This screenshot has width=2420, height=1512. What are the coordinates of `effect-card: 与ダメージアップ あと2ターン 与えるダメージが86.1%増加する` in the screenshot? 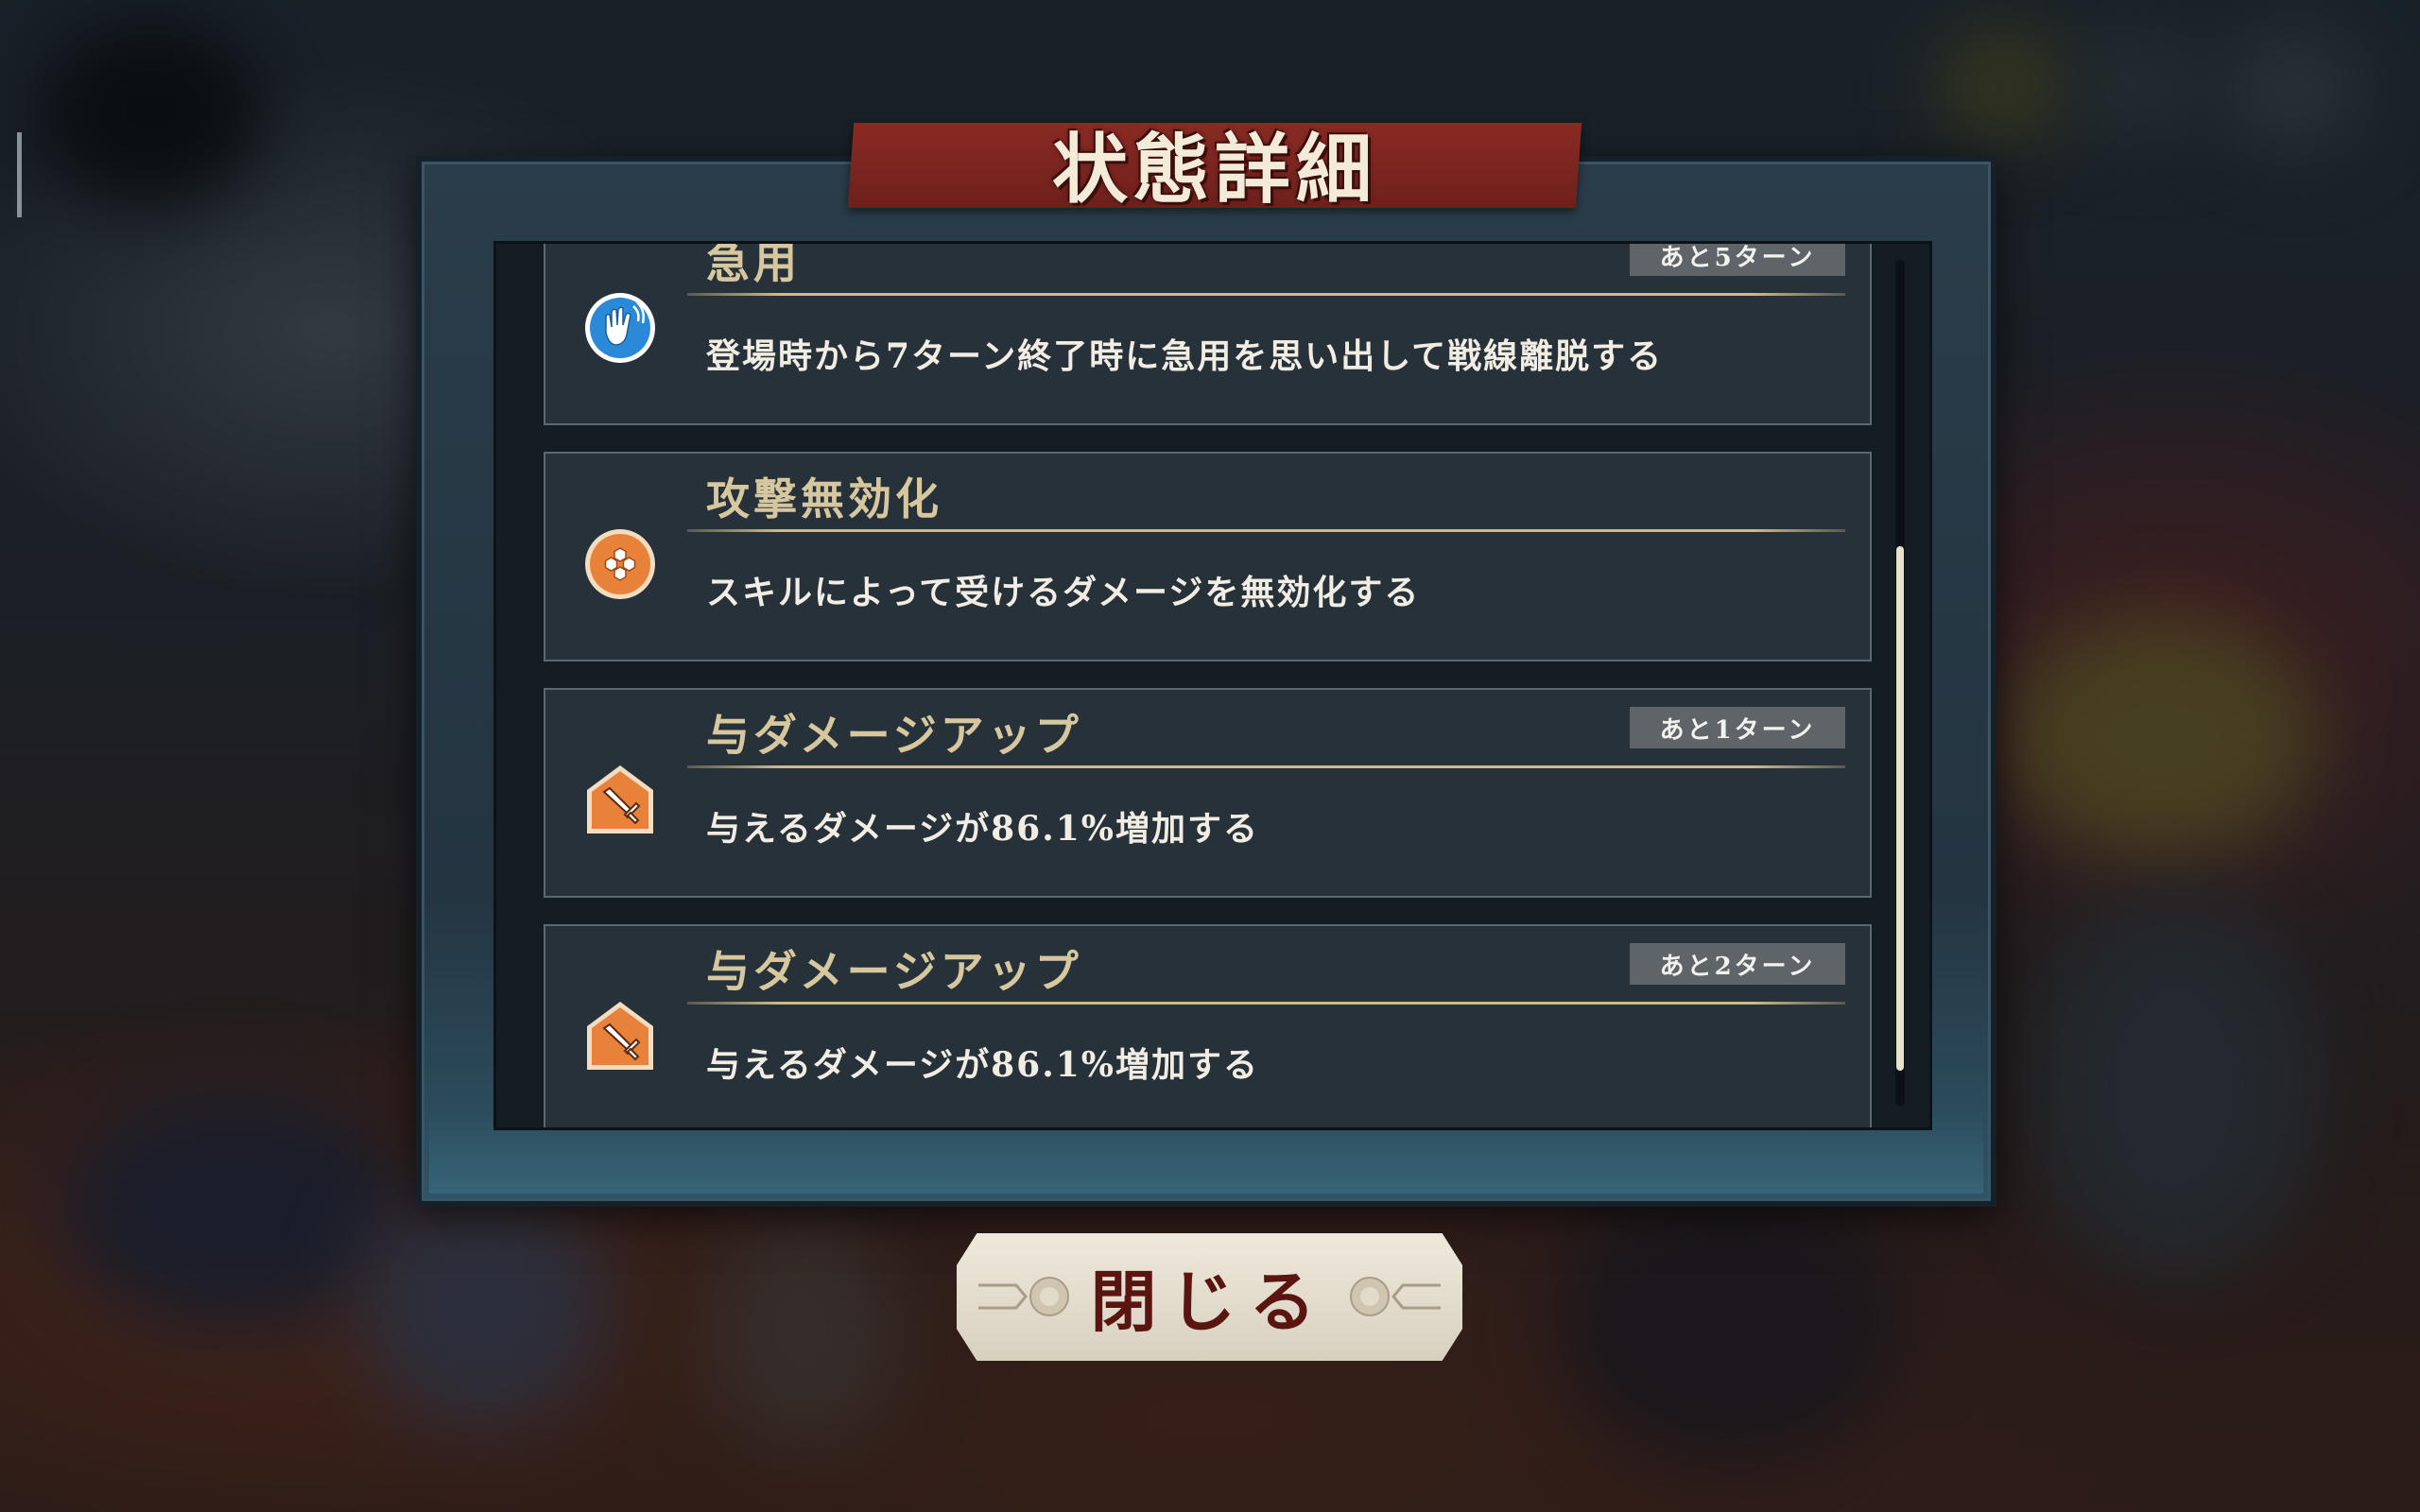 It's located at (1208, 1025).